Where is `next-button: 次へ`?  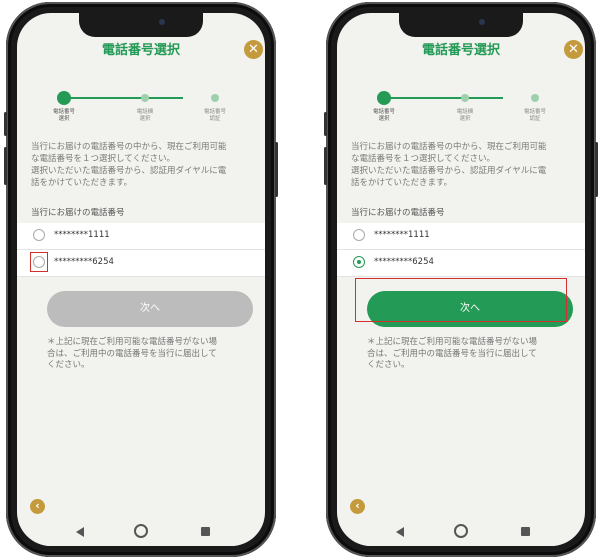 next-button: 次へ is located at coordinates (150, 309).